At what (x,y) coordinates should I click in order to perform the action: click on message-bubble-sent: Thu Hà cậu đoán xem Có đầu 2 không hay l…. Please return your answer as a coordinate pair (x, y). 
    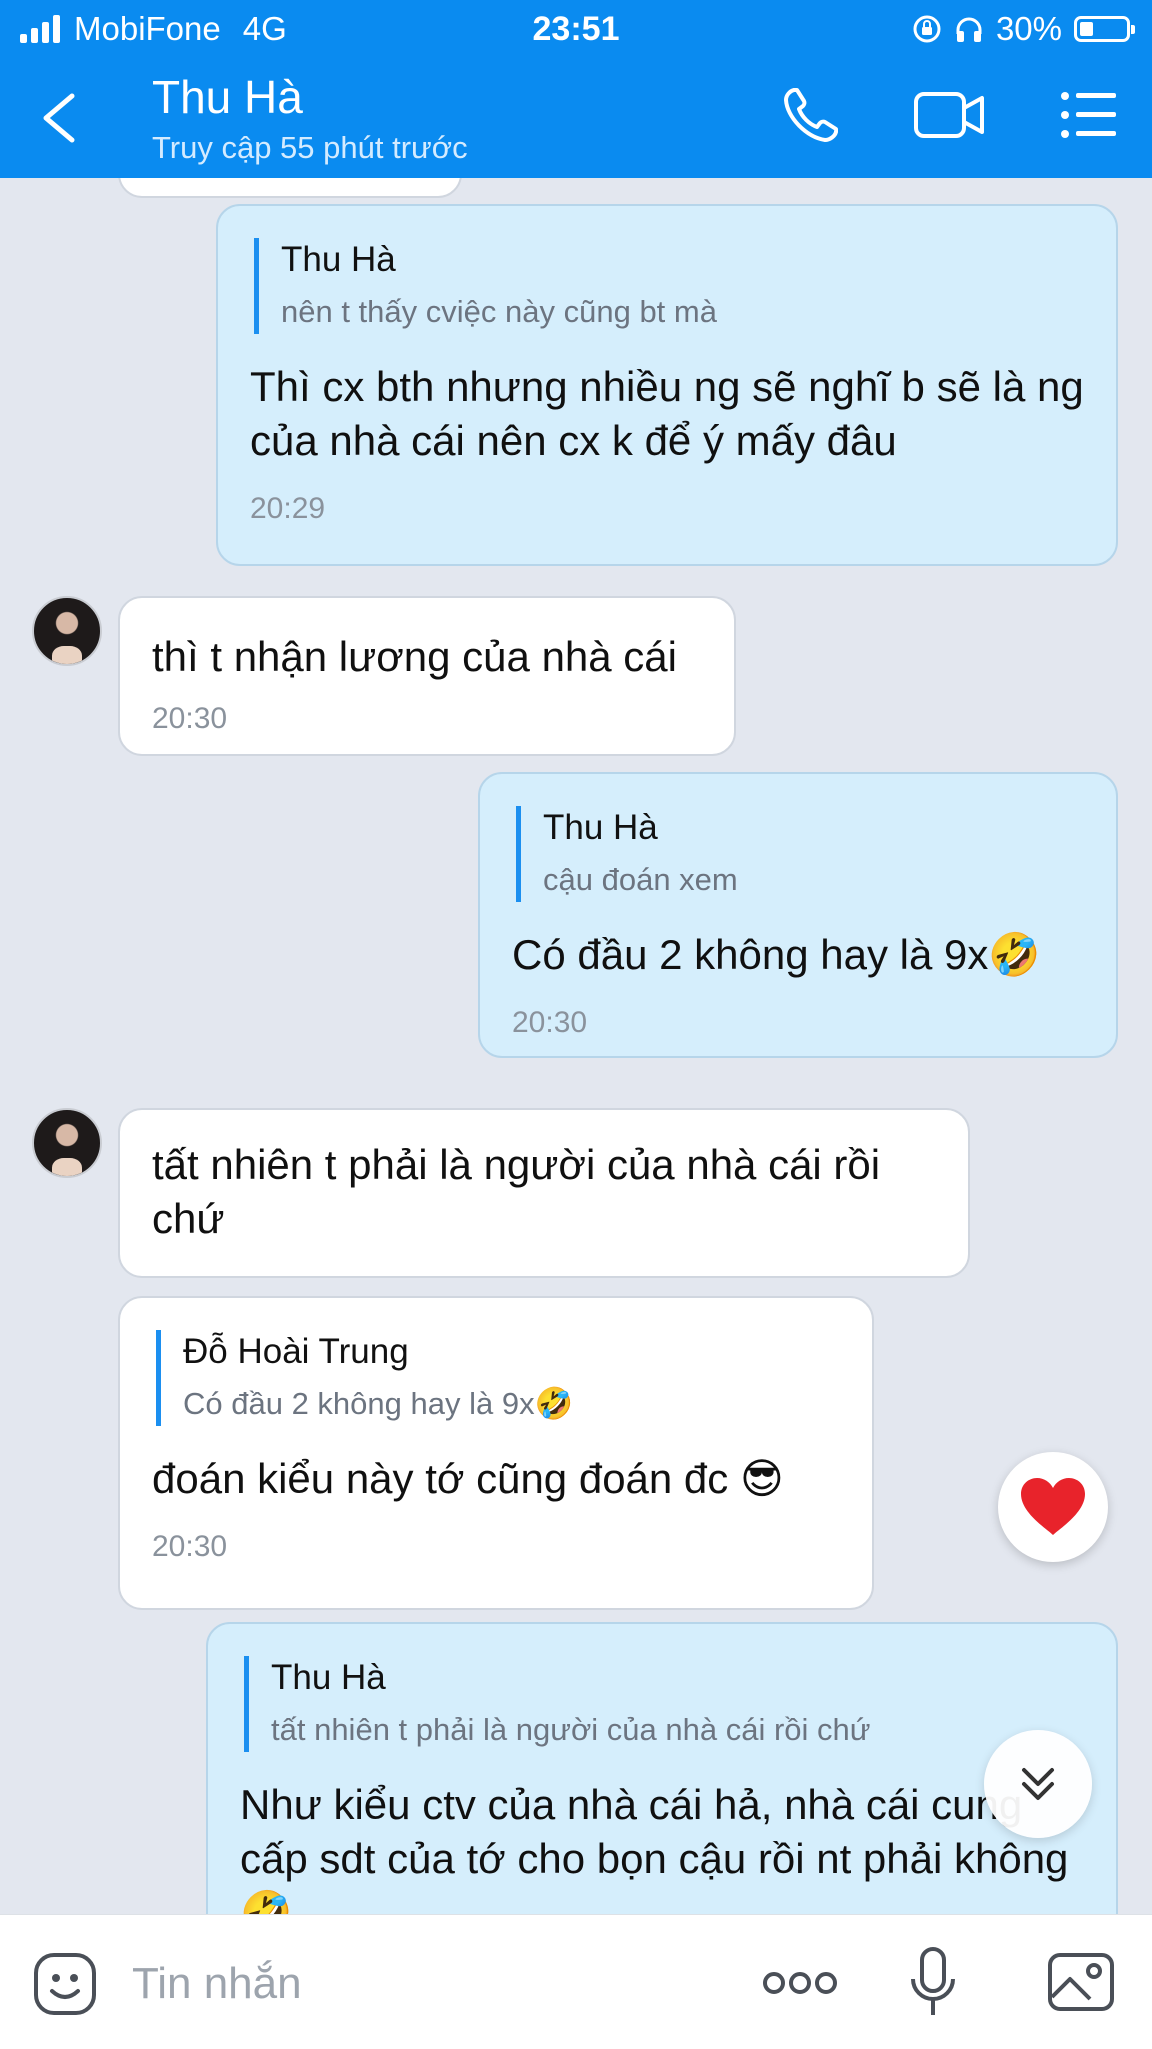
    Looking at the image, I should click on (798, 915).